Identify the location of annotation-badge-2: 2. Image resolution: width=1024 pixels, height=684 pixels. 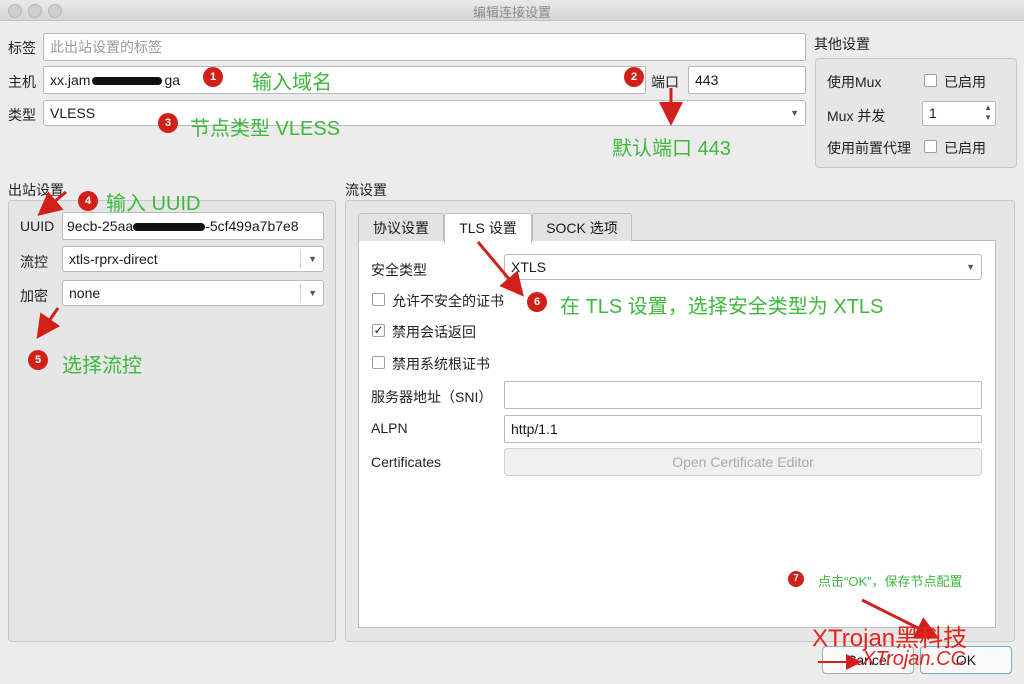
(634, 77).